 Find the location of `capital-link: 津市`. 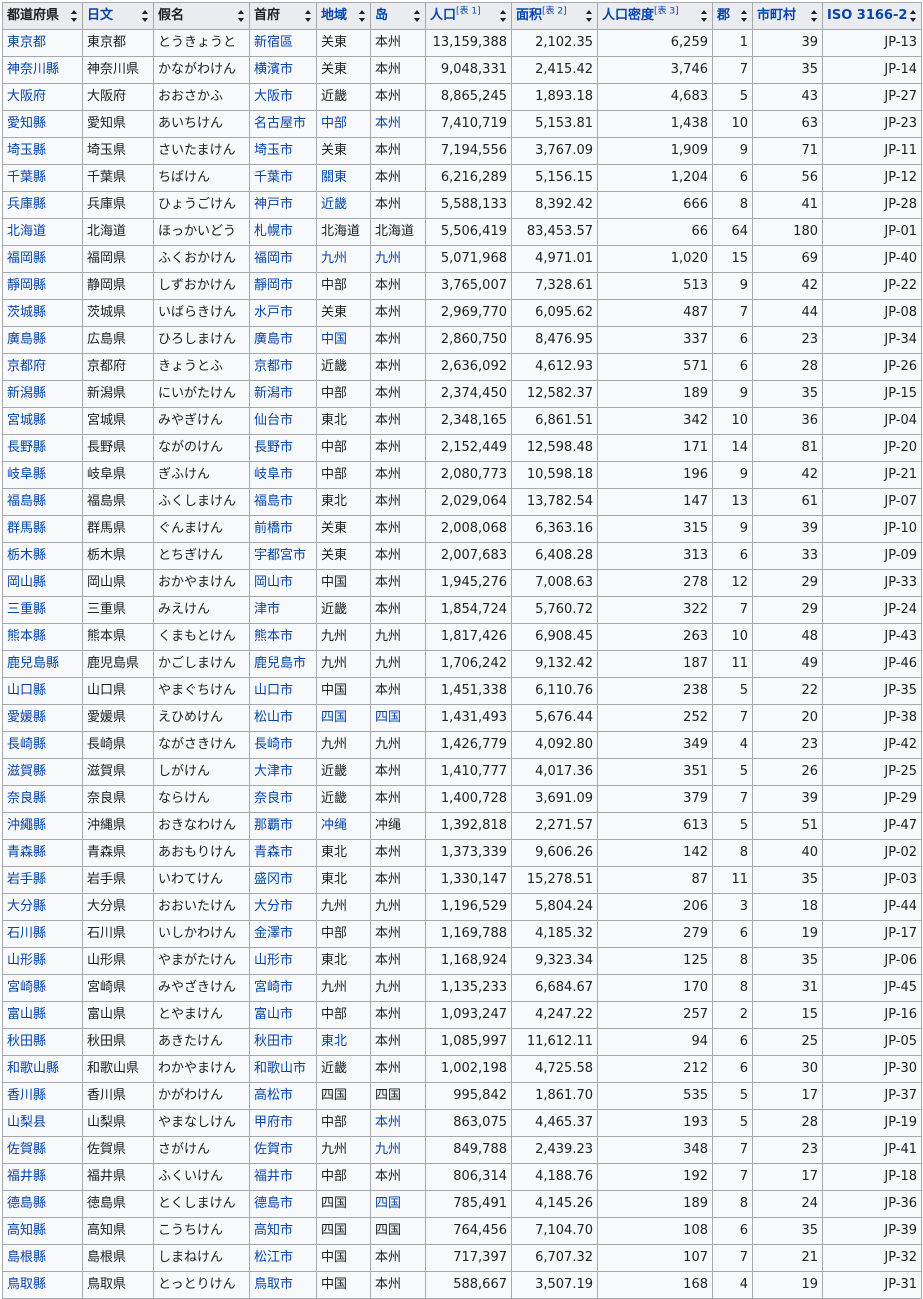

capital-link: 津市 is located at coordinates (267, 609).